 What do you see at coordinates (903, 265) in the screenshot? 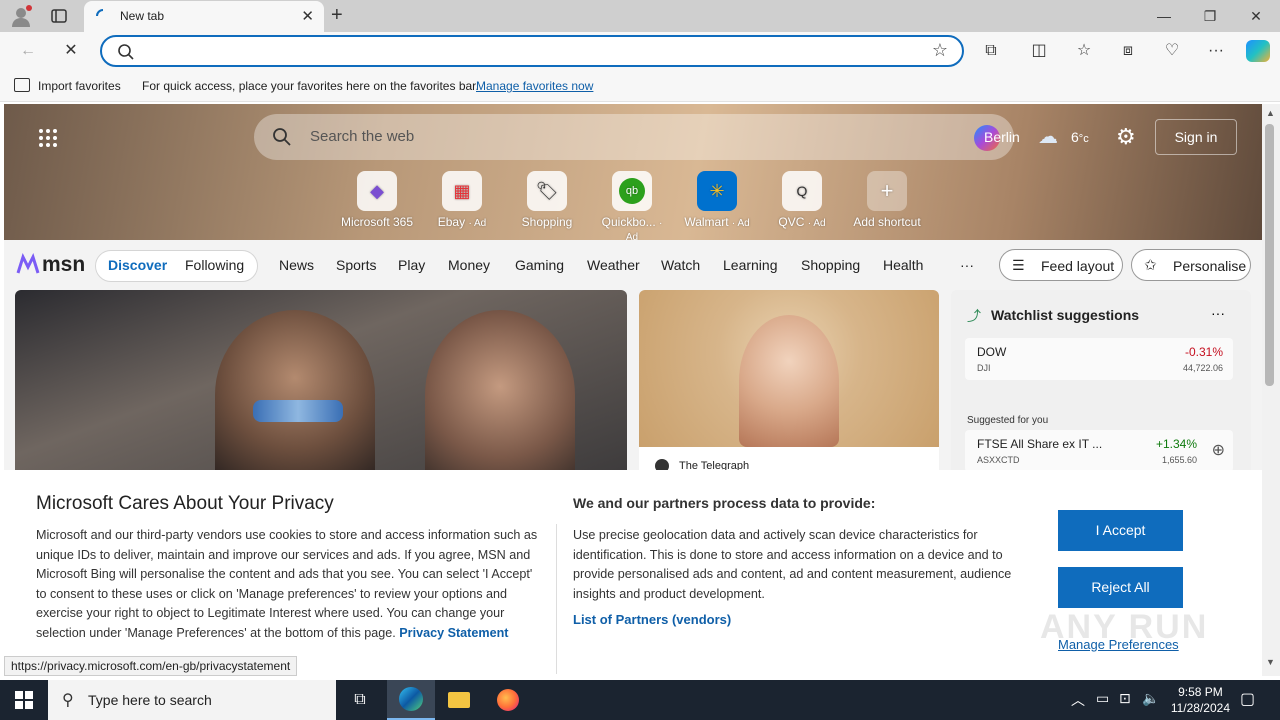
I see `nav-health: Health` at bounding box center [903, 265].